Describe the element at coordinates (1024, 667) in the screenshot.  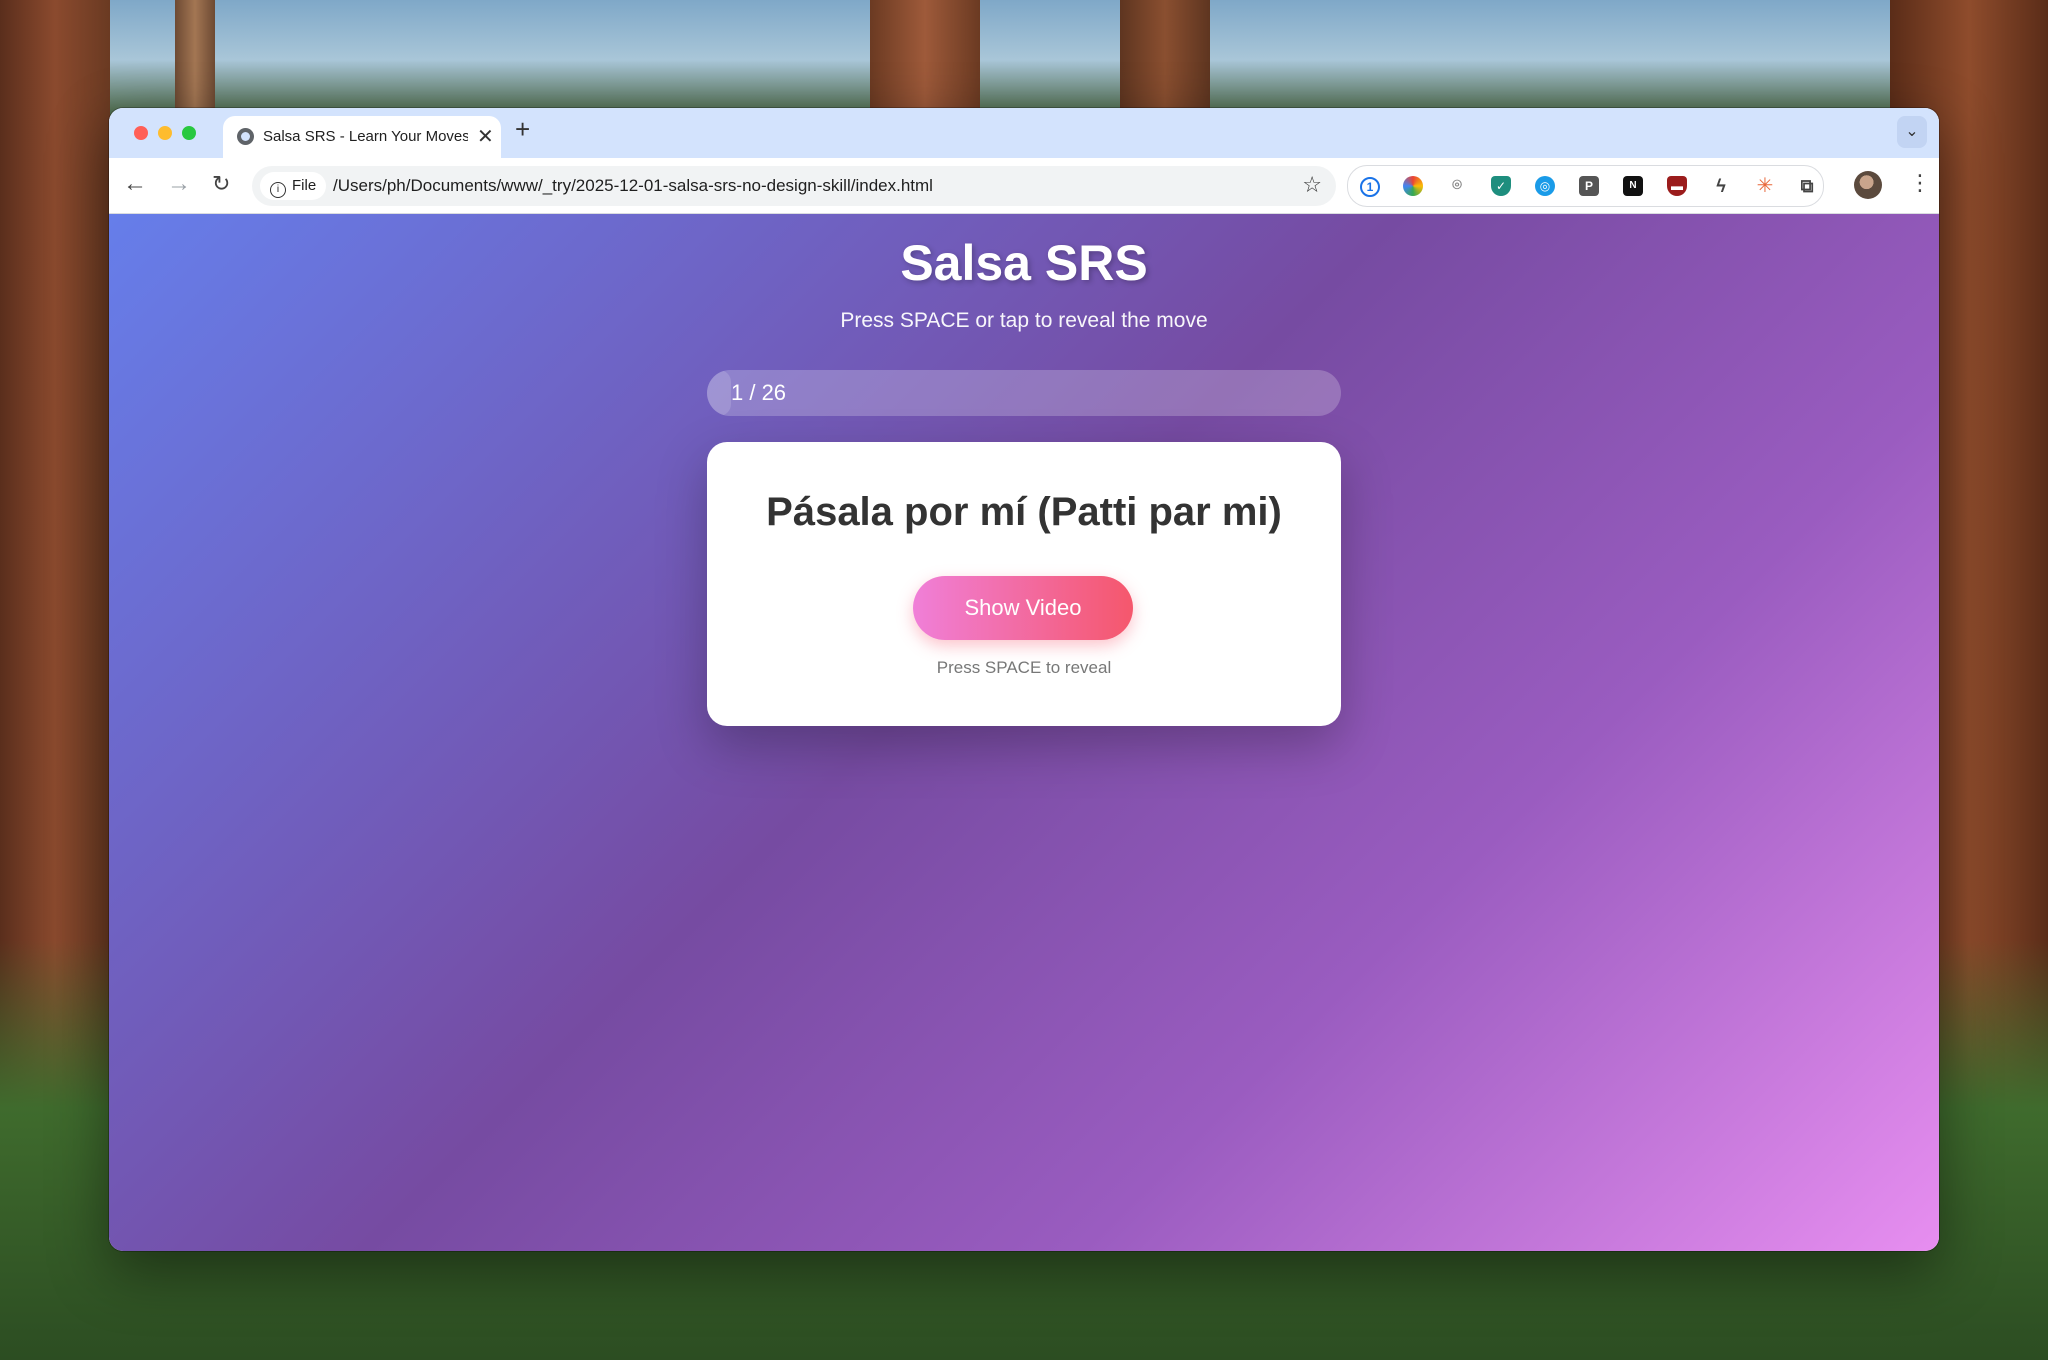
I see `reveal-hint: Press SPACE to reveal` at that location.